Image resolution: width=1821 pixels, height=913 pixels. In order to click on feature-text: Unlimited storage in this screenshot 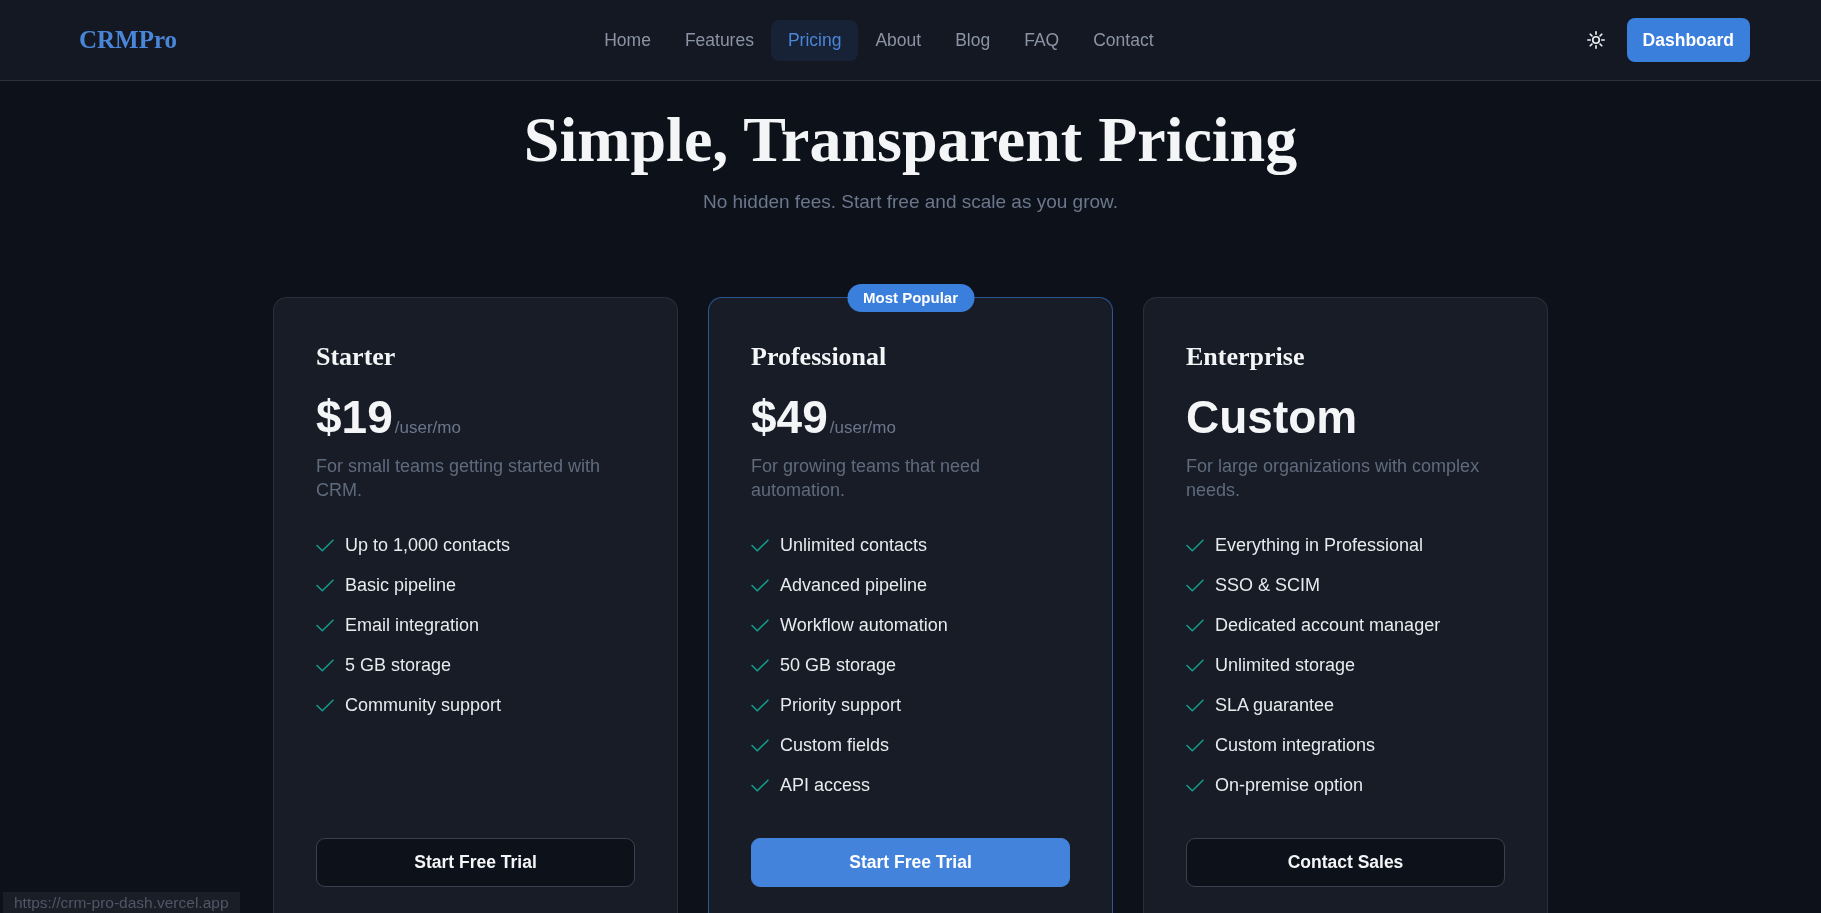, I will do `click(1285, 665)`.